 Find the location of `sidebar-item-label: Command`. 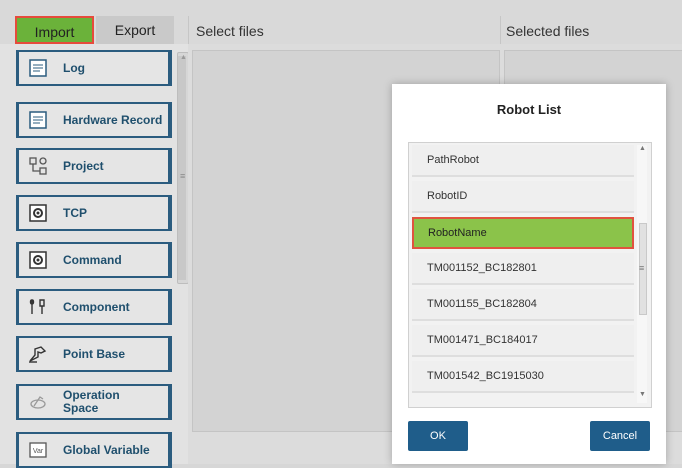

sidebar-item-label: Command is located at coordinates (92, 259).